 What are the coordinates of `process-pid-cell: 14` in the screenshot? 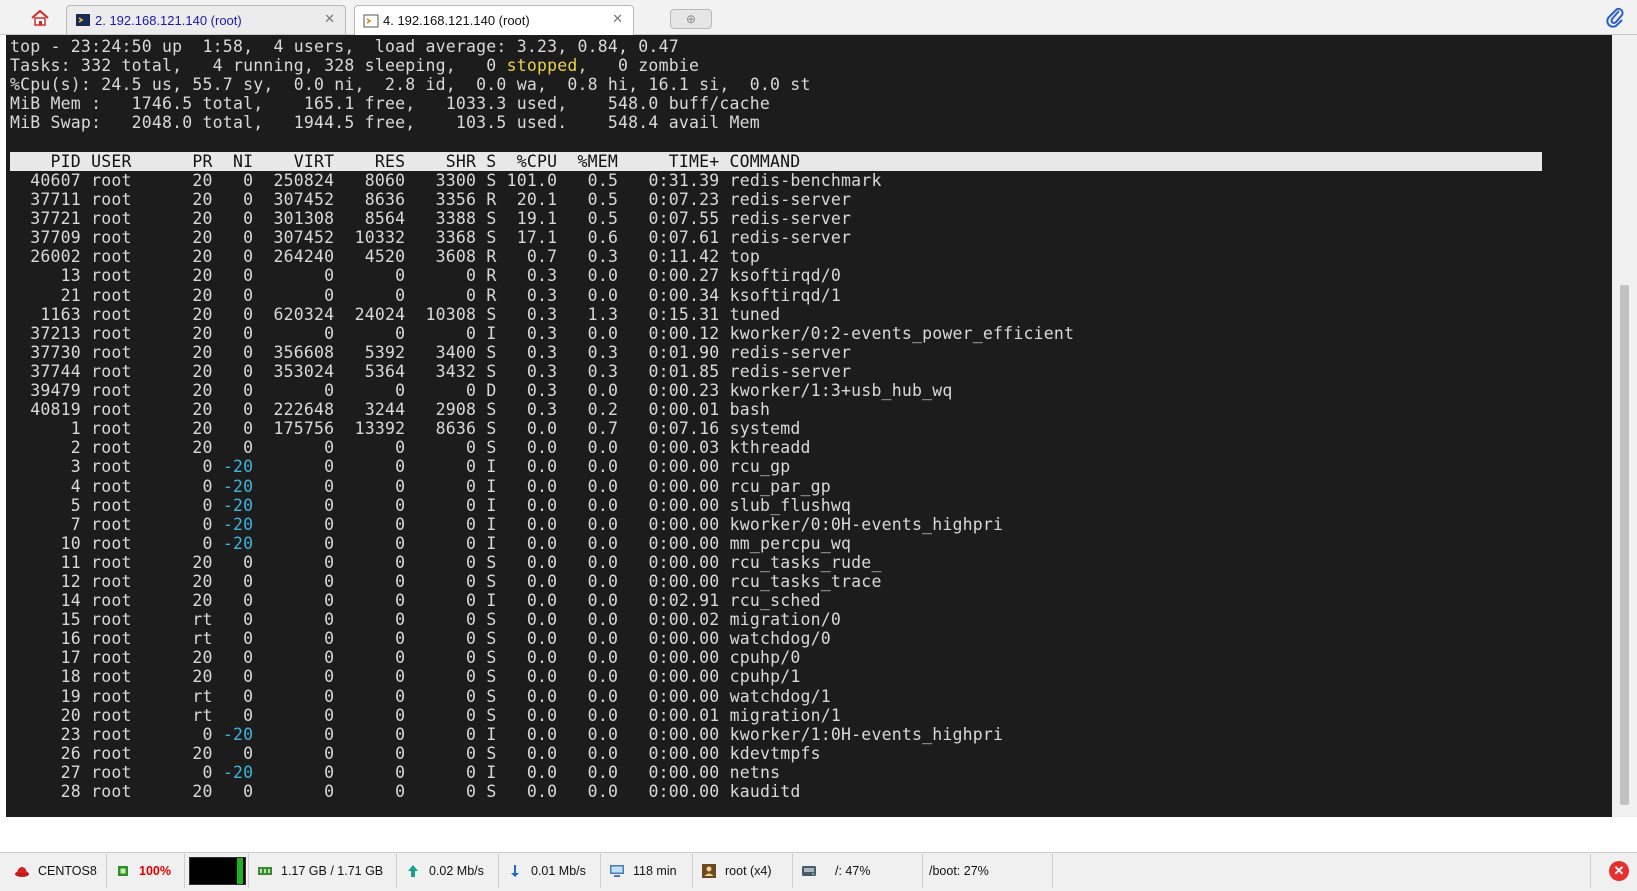 It's located at (45, 601).